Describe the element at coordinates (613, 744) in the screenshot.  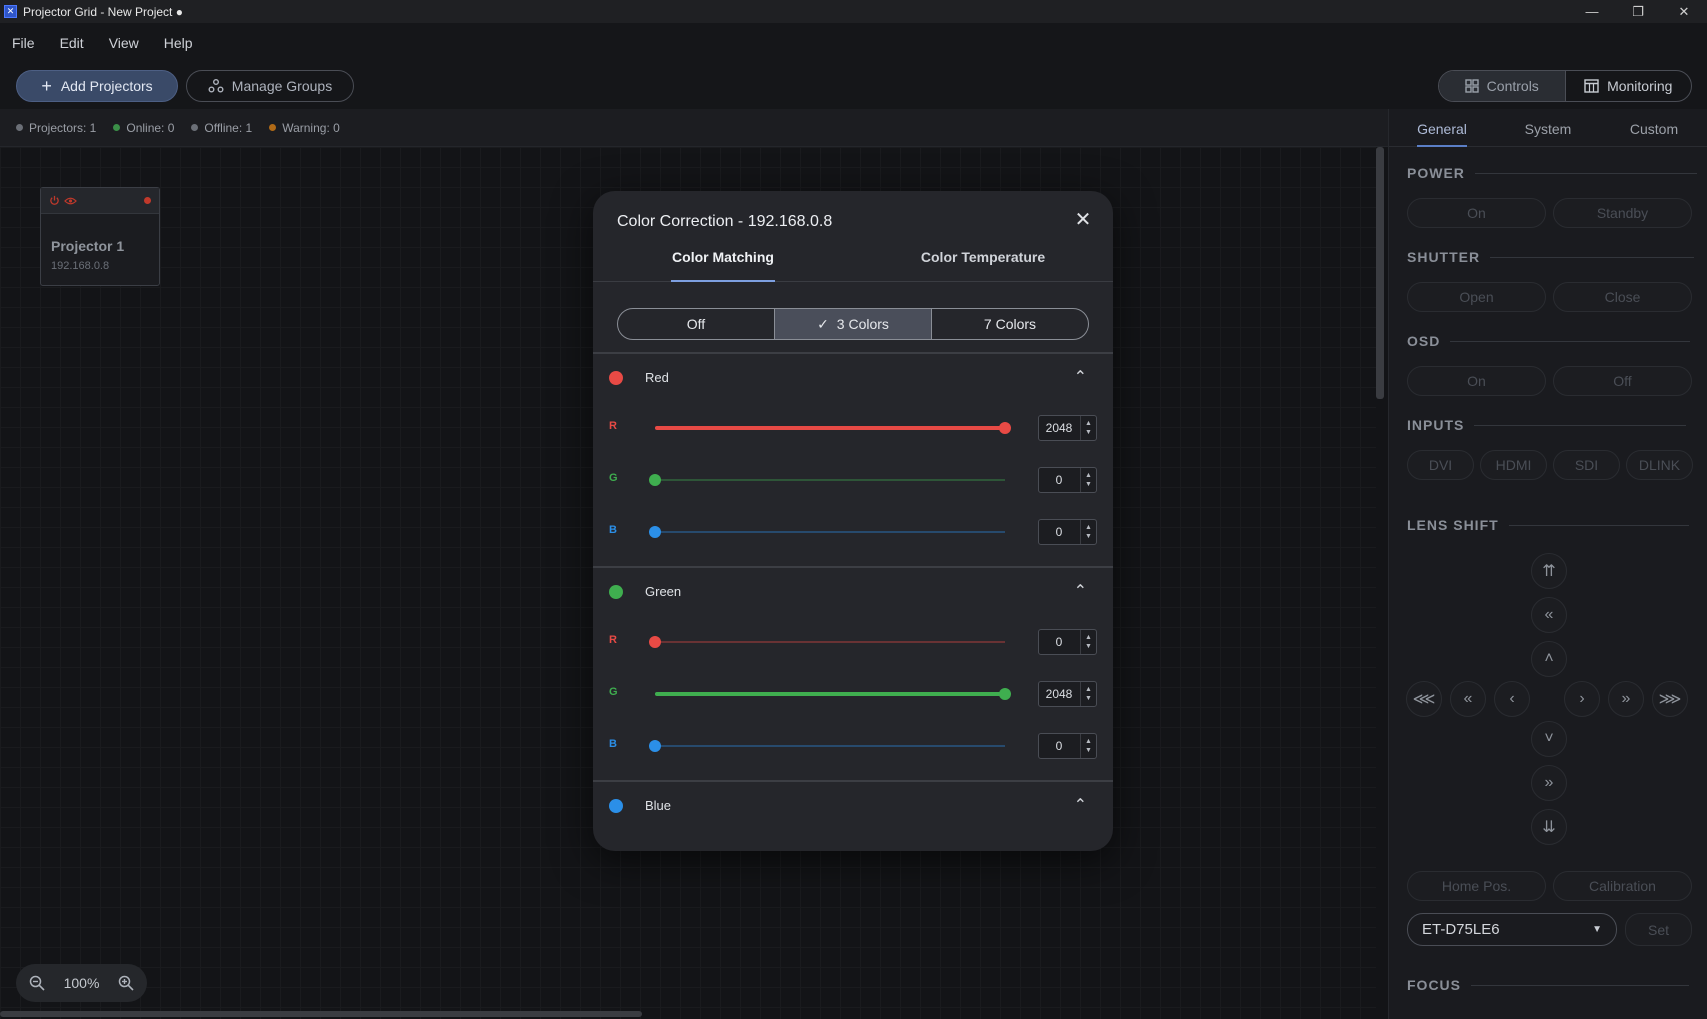
I see `channel-label: B` at that location.